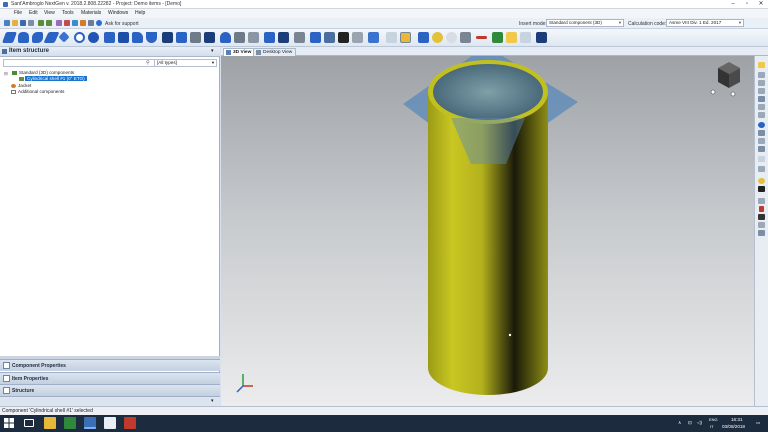 The width and height of the screenshot is (768, 432). What do you see at coordinates (299, 37) in the screenshot?
I see `wind-tool-icon` at bounding box center [299, 37].